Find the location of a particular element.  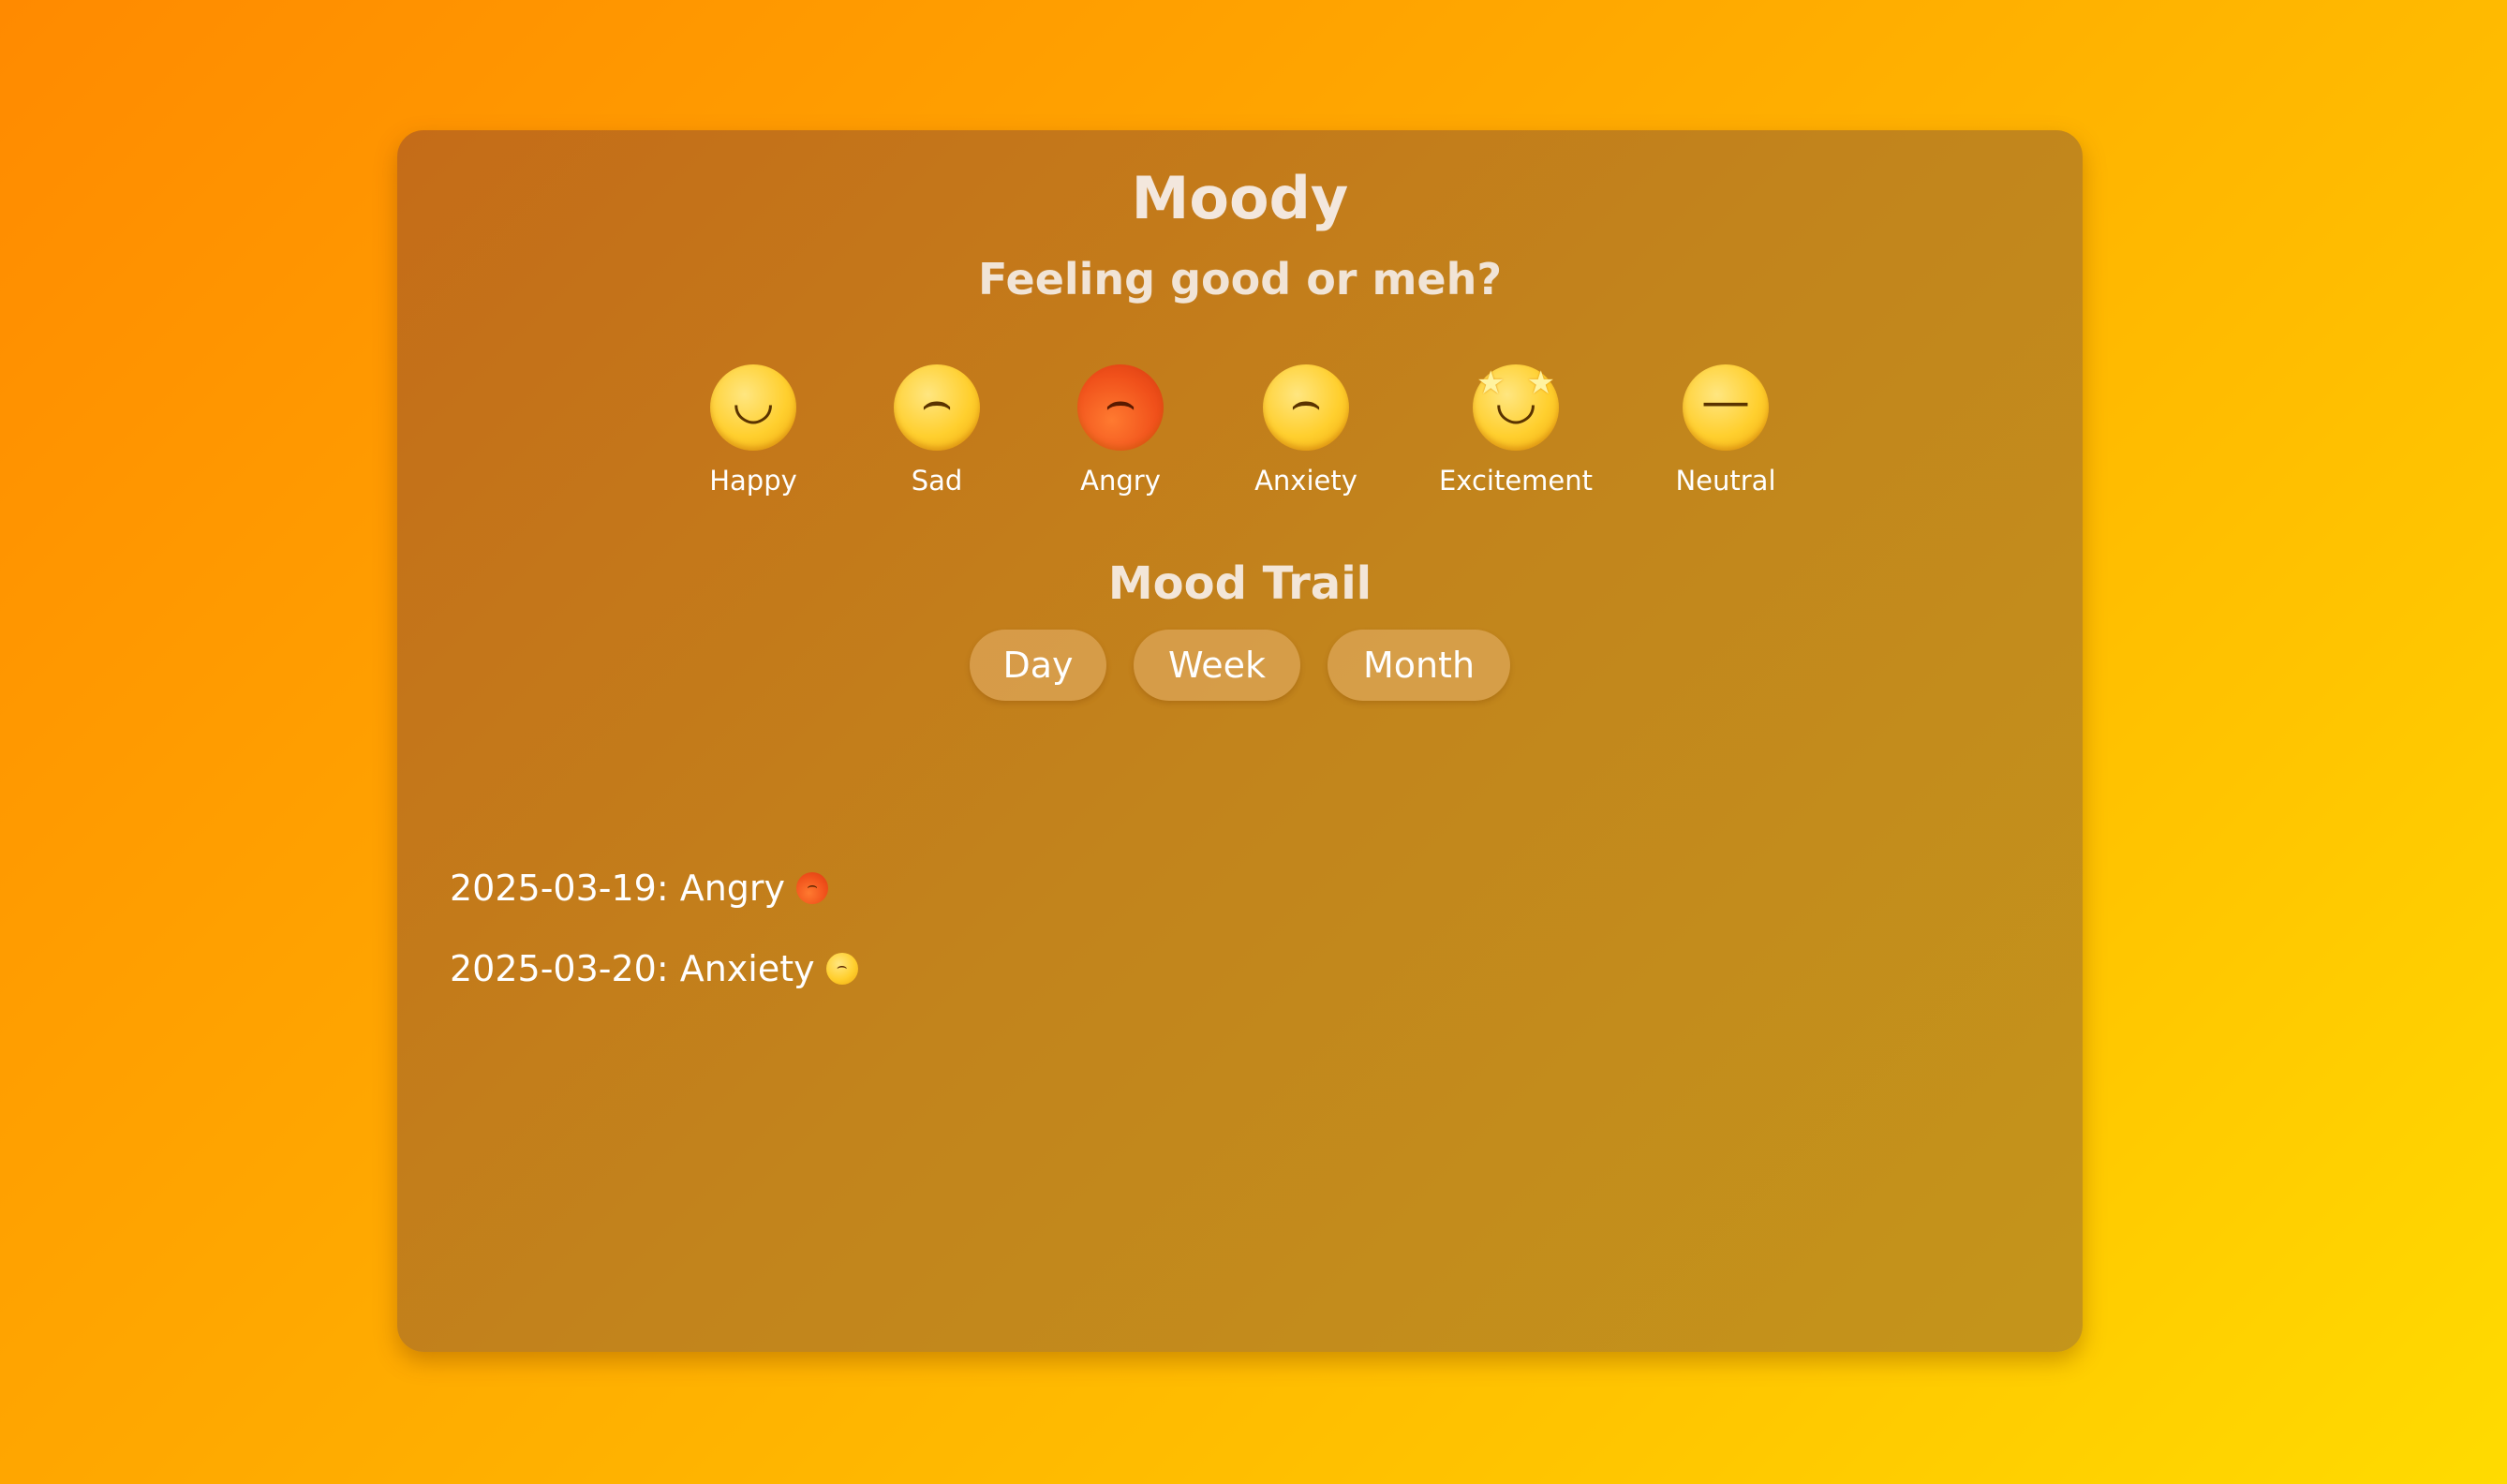

mood-trail-entry: 2025-03-19: Angry ⌢ is located at coordinates (654, 888).